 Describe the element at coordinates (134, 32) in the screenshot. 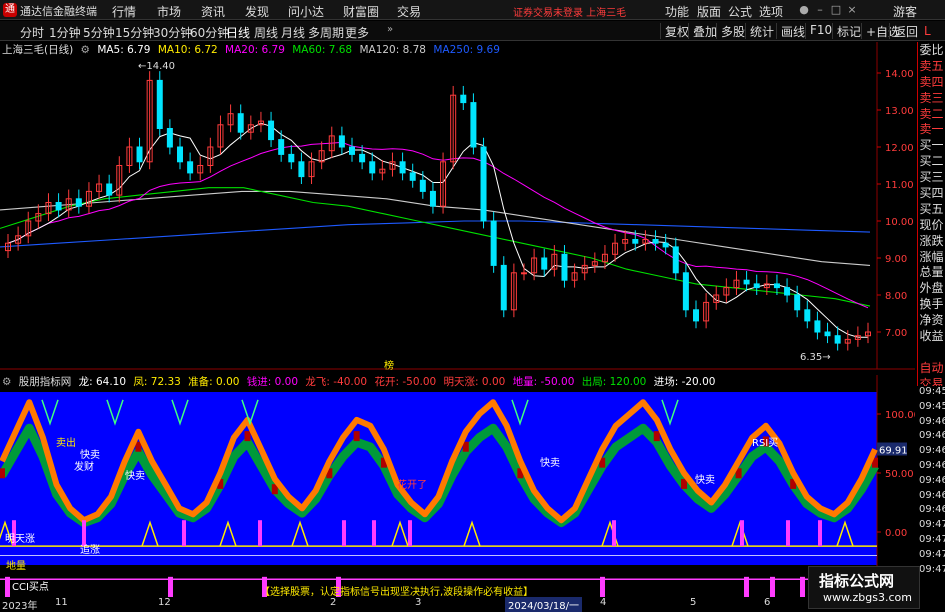

I see `tab-15min: 15分钟` at that location.